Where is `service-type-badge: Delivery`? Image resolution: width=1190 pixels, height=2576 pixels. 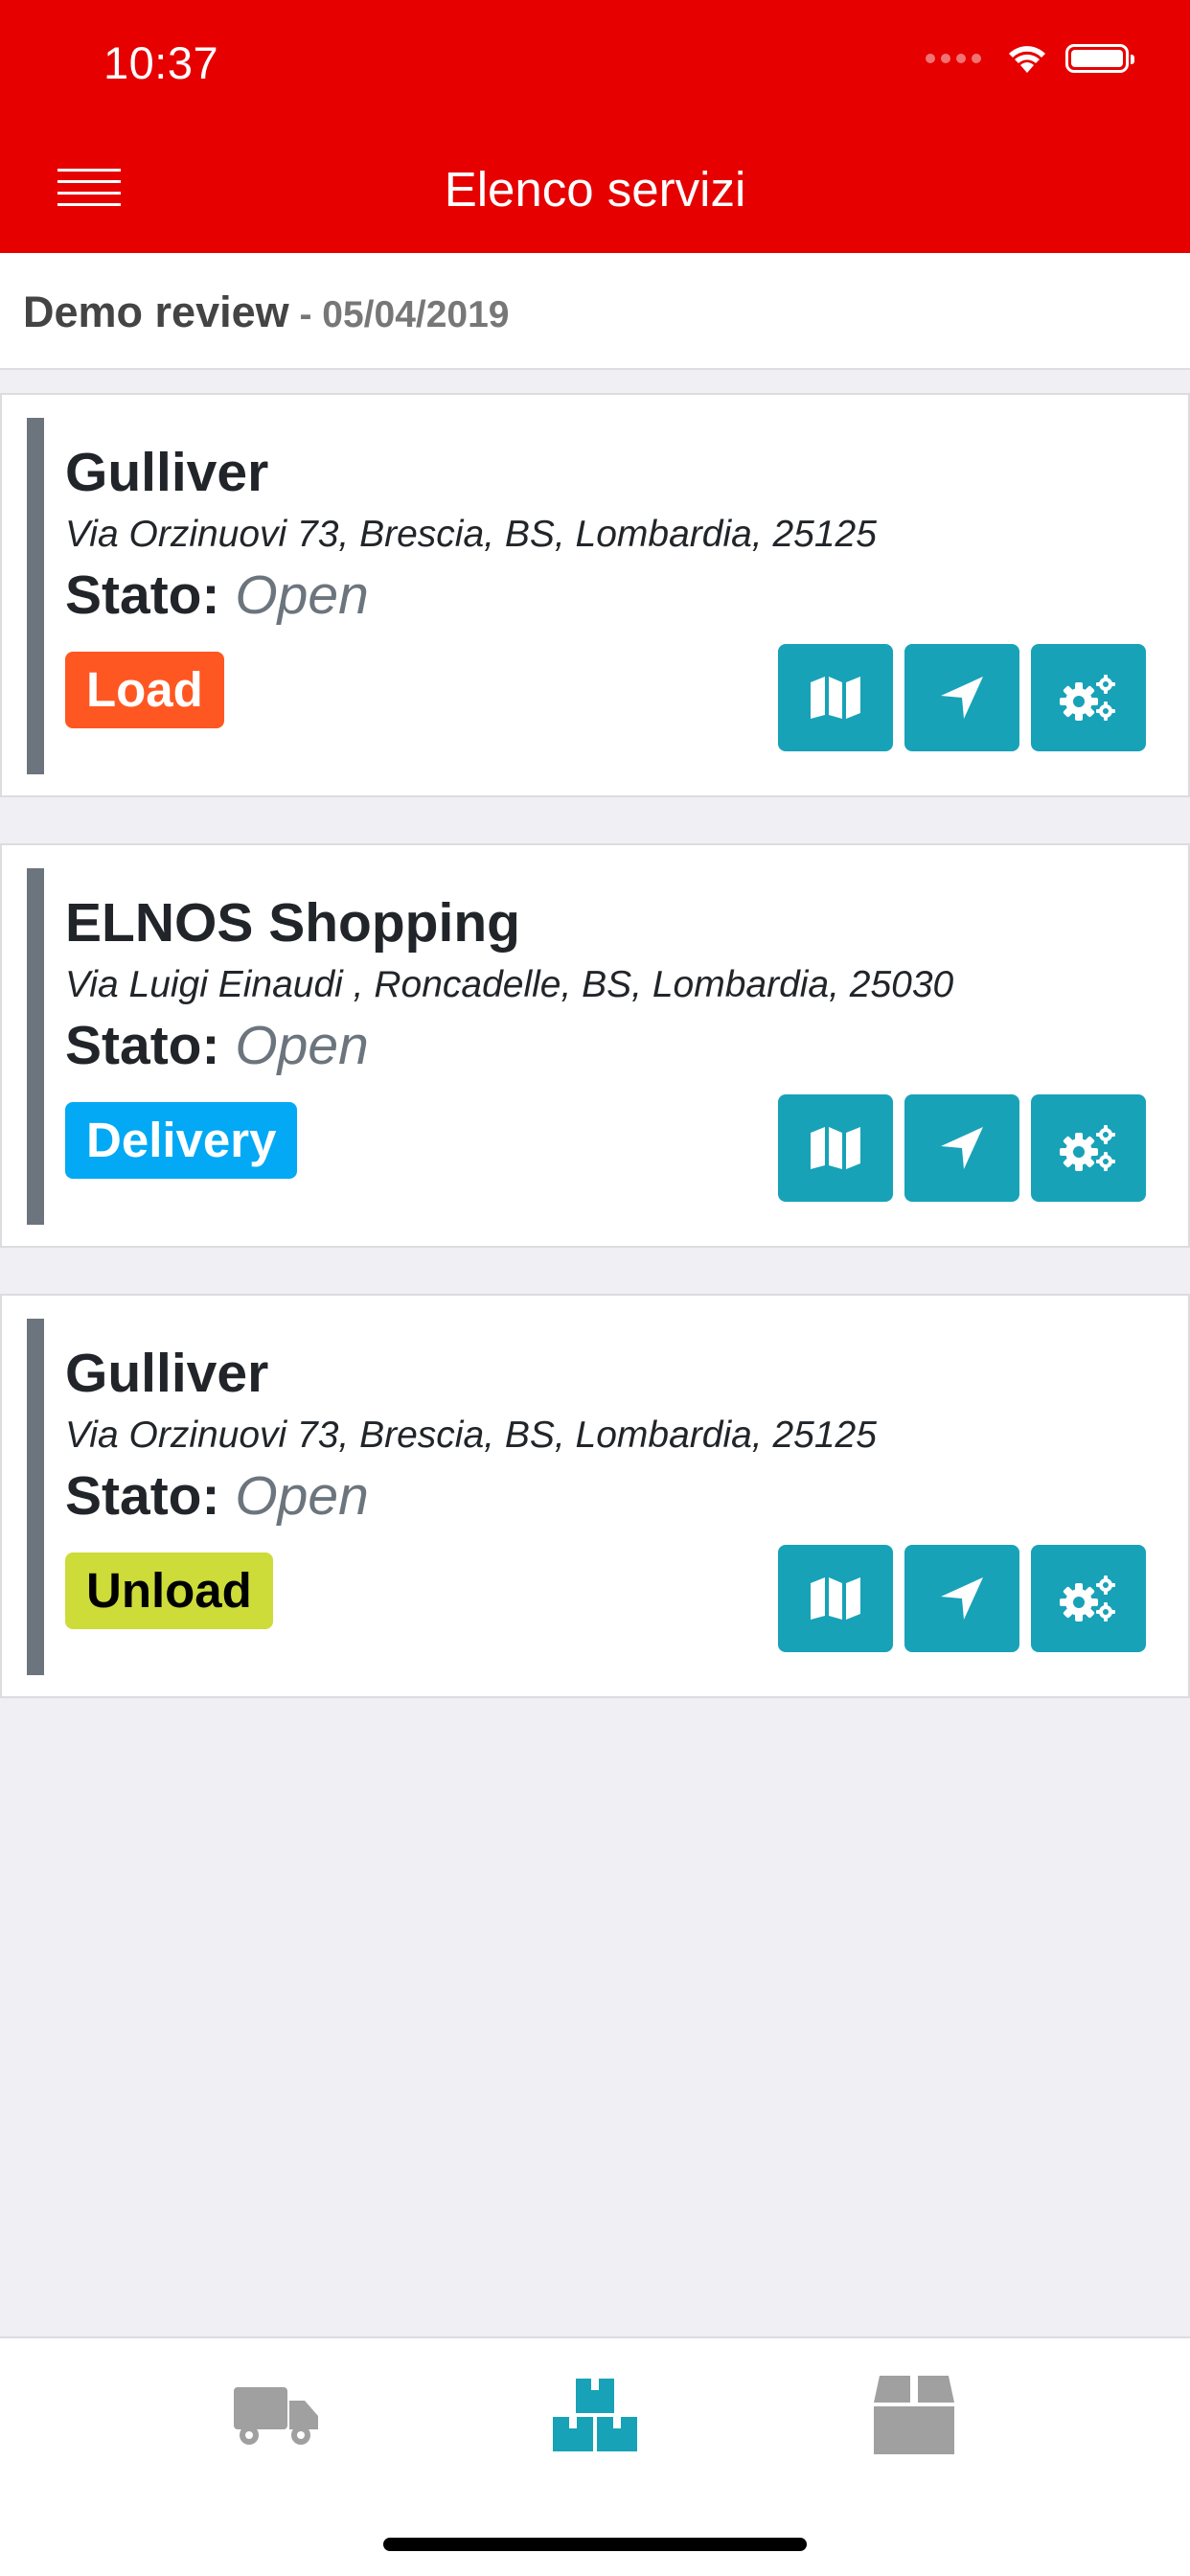 service-type-badge: Delivery is located at coordinates (182, 1140).